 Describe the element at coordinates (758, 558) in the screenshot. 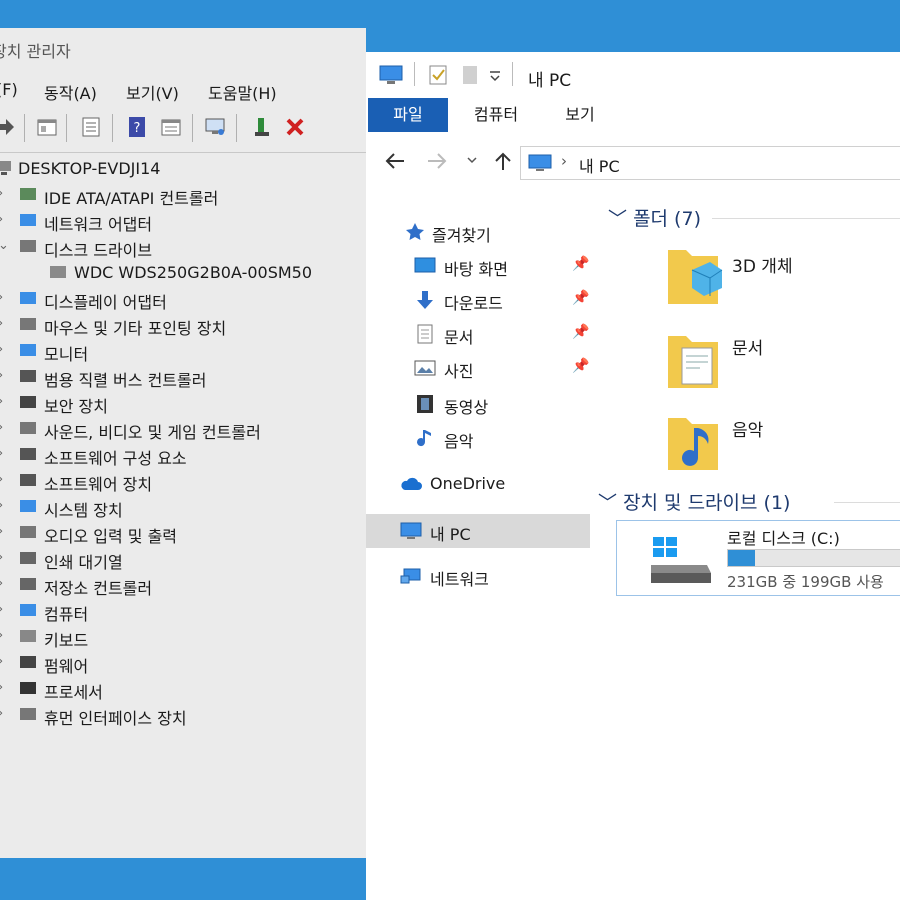

I see `drive-item-c: 로컬 디스크 (C:) 231GB 중 199GB 사용` at that location.